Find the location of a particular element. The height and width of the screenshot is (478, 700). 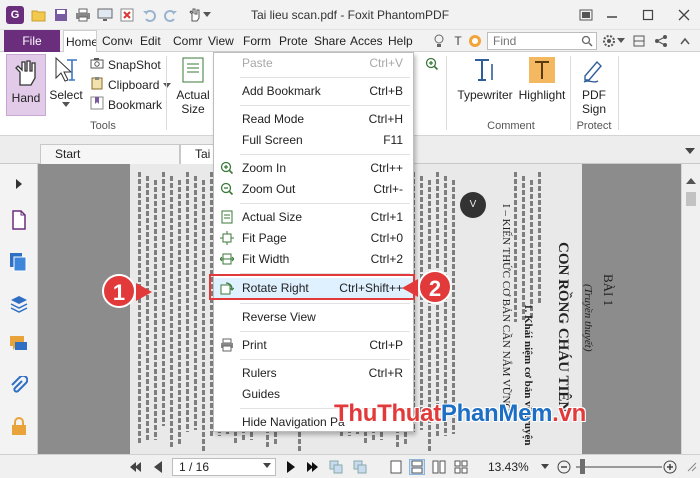

feedback-icon is located at coordinates (475, 41).